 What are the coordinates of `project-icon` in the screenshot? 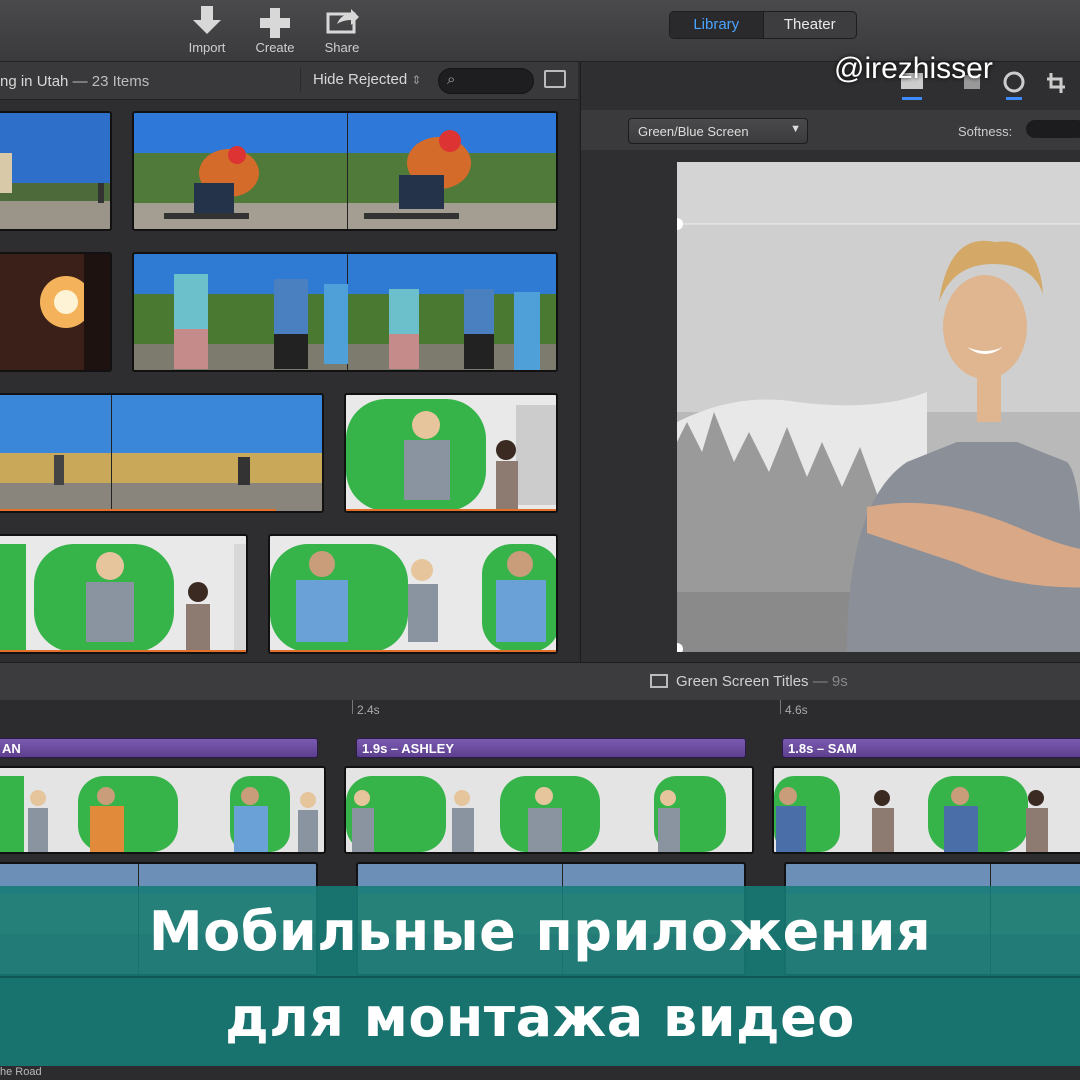 It's located at (659, 681).